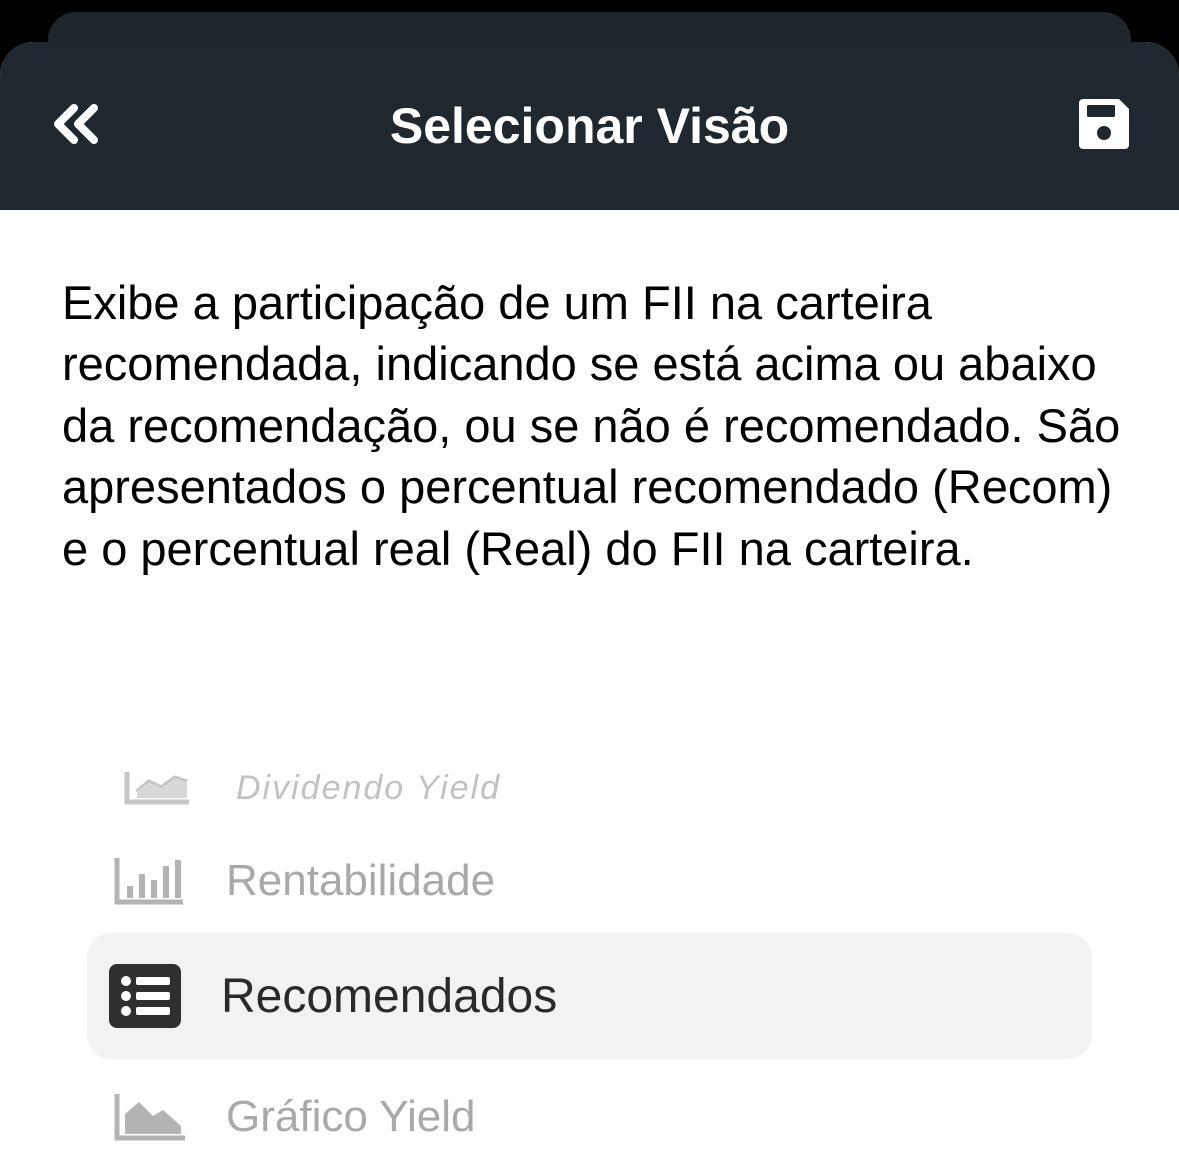 The width and height of the screenshot is (1179, 1176). I want to click on picker-option-label: Rentabilidade, so click(361, 880).